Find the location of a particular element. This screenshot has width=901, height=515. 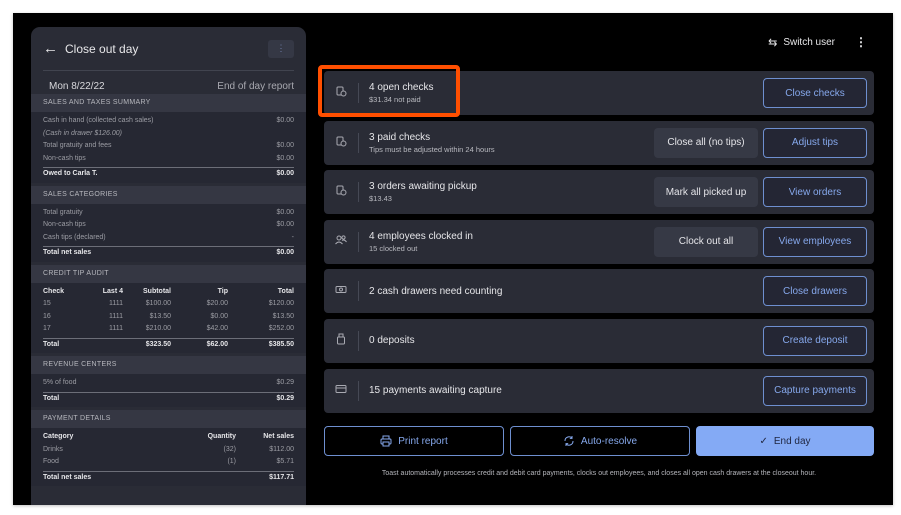

end-day-button: ✓ End day is located at coordinates (785, 441).